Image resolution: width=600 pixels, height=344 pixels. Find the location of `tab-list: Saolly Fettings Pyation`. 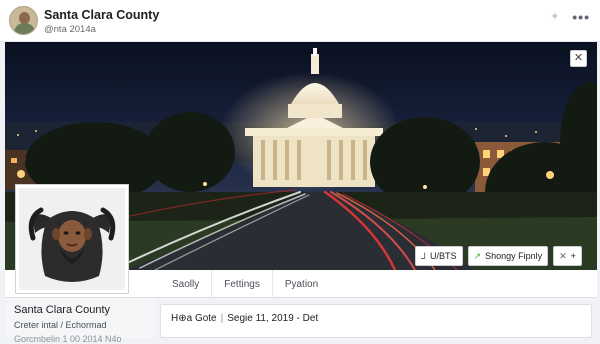

tab-list: Saolly Fettings Pyation is located at coordinates (245, 284).